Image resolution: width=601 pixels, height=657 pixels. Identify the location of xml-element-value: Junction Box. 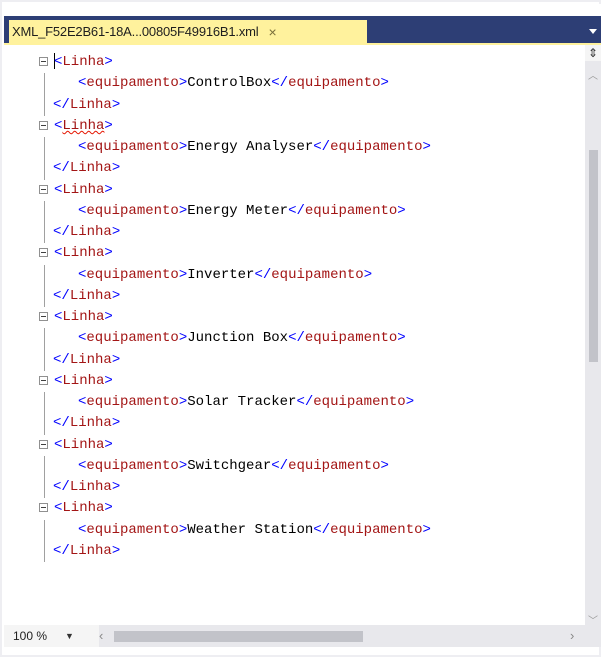
(238, 338).